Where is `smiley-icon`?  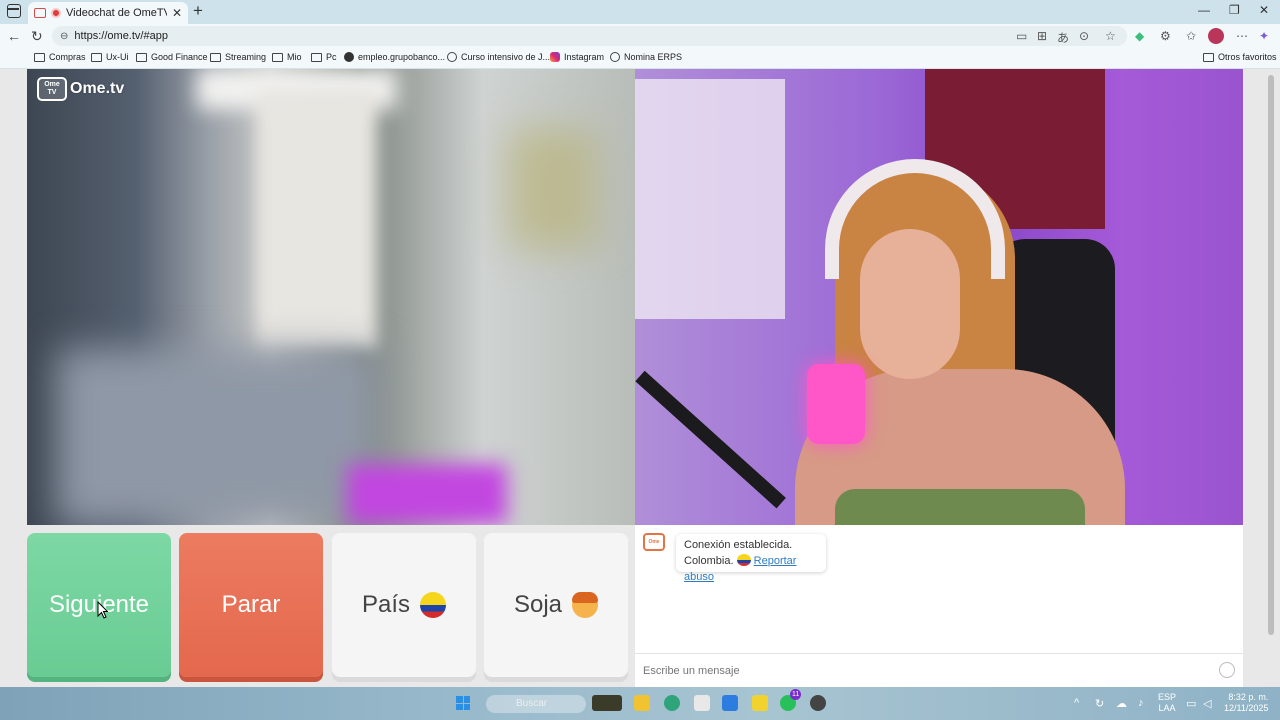 smiley-icon is located at coordinates (1227, 670).